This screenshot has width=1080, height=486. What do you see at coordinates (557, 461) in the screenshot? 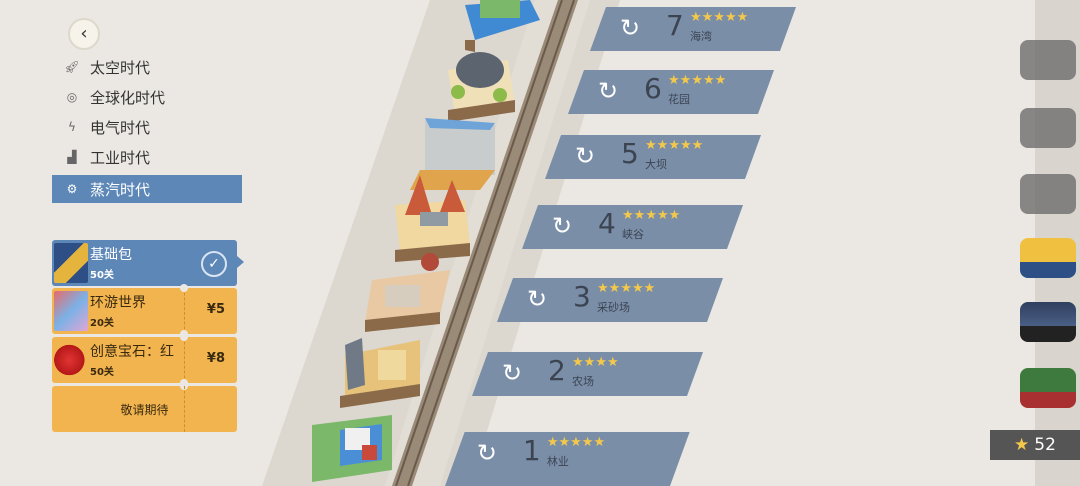
I see `level-name: 林业` at bounding box center [557, 461].